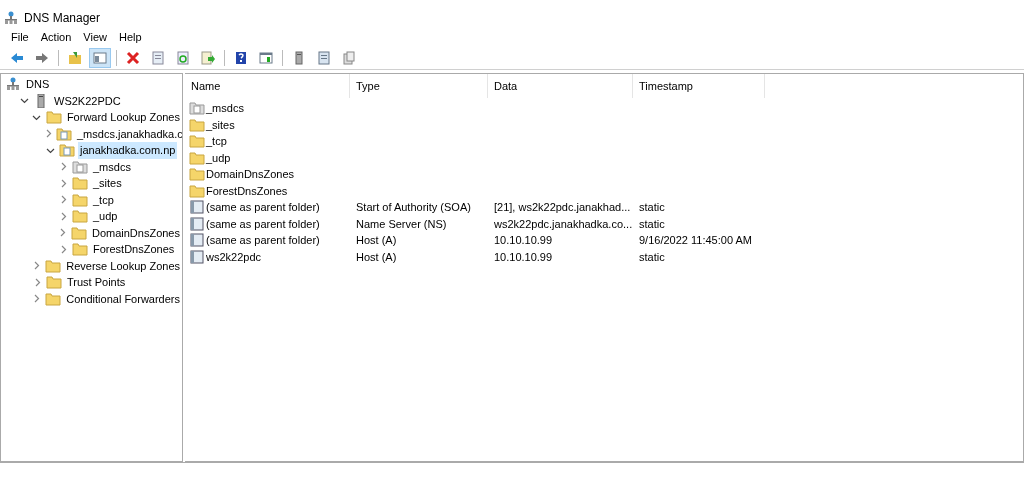 Image resolution: width=1024 pixels, height=477 pixels. I want to click on tree-item: DomainDnsZones, so click(135, 232).